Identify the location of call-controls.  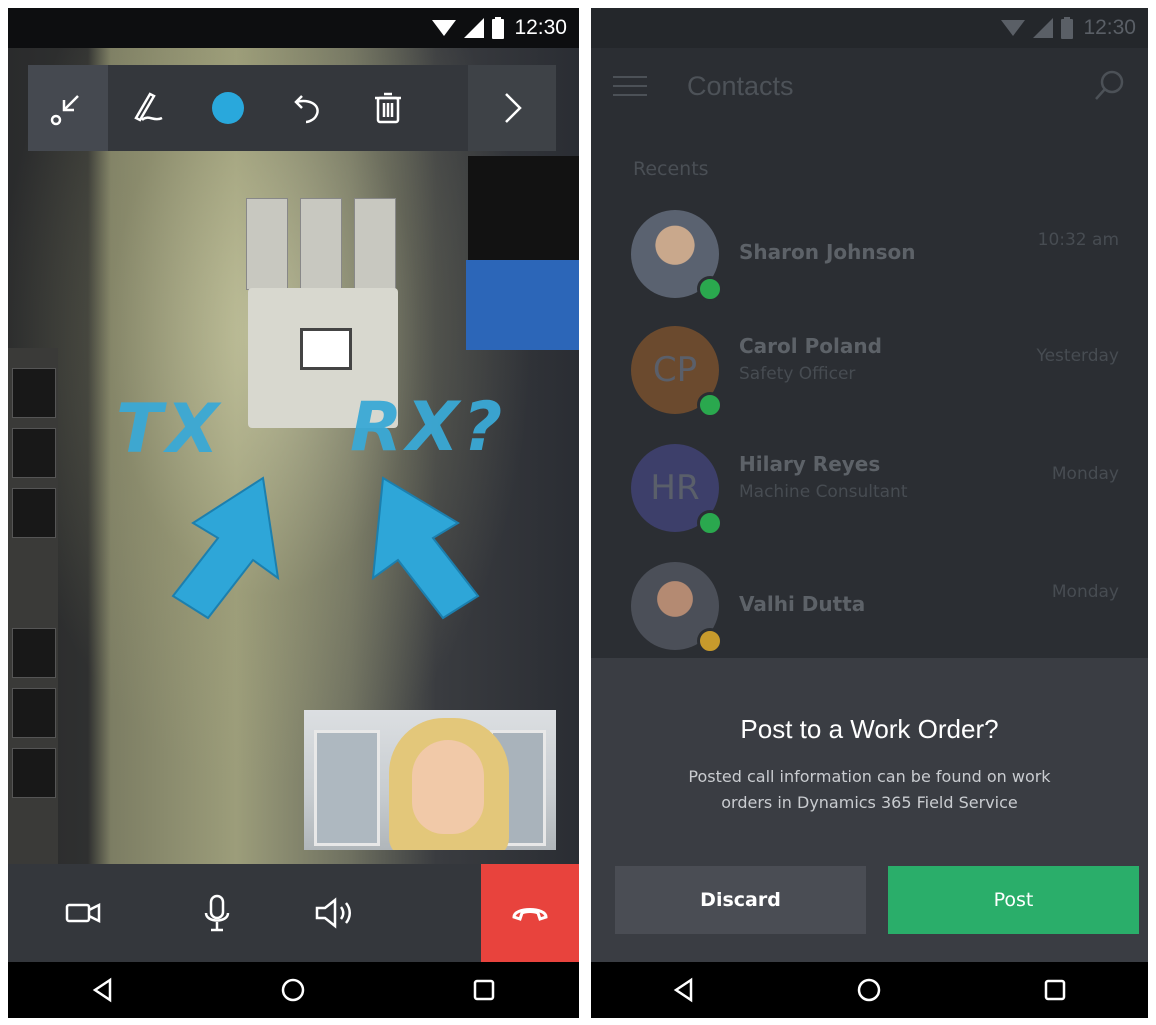
(293, 913).